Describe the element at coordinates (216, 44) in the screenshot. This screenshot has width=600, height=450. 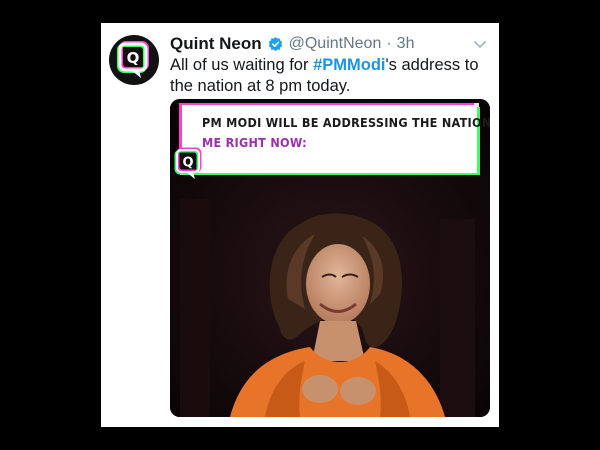
I see `author-name: Quint Neon` at that location.